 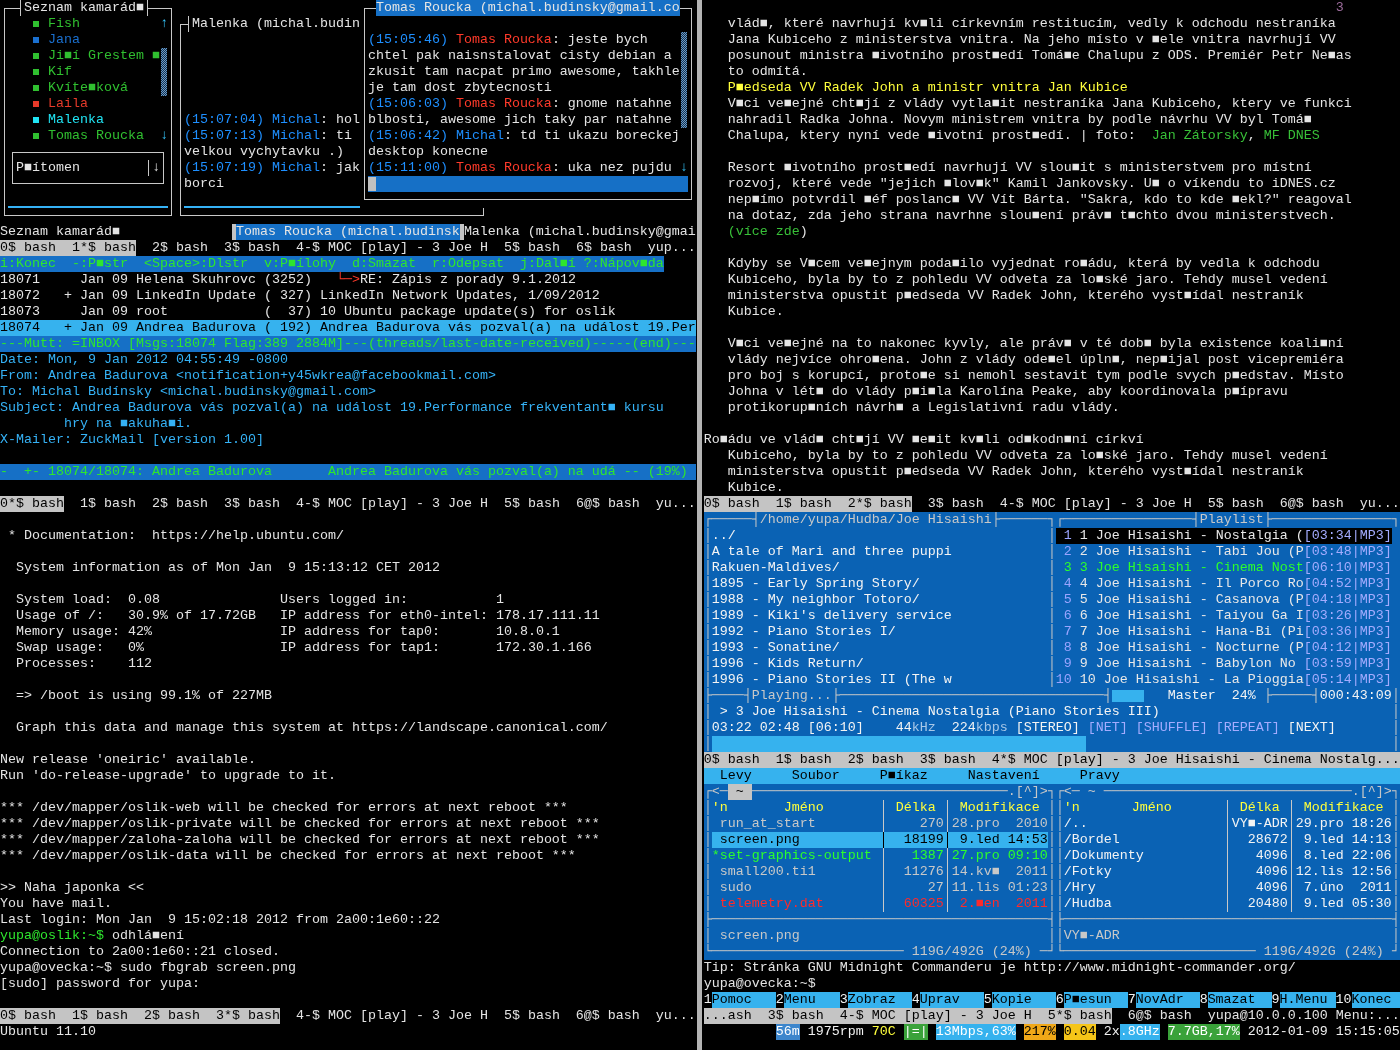 What do you see at coordinates (1223, 584) in the screenshot?
I see `playlist-item: 4 4 Joe Hisaishi - Il Porco Ro[04:52|MP3]` at bounding box center [1223, 584].